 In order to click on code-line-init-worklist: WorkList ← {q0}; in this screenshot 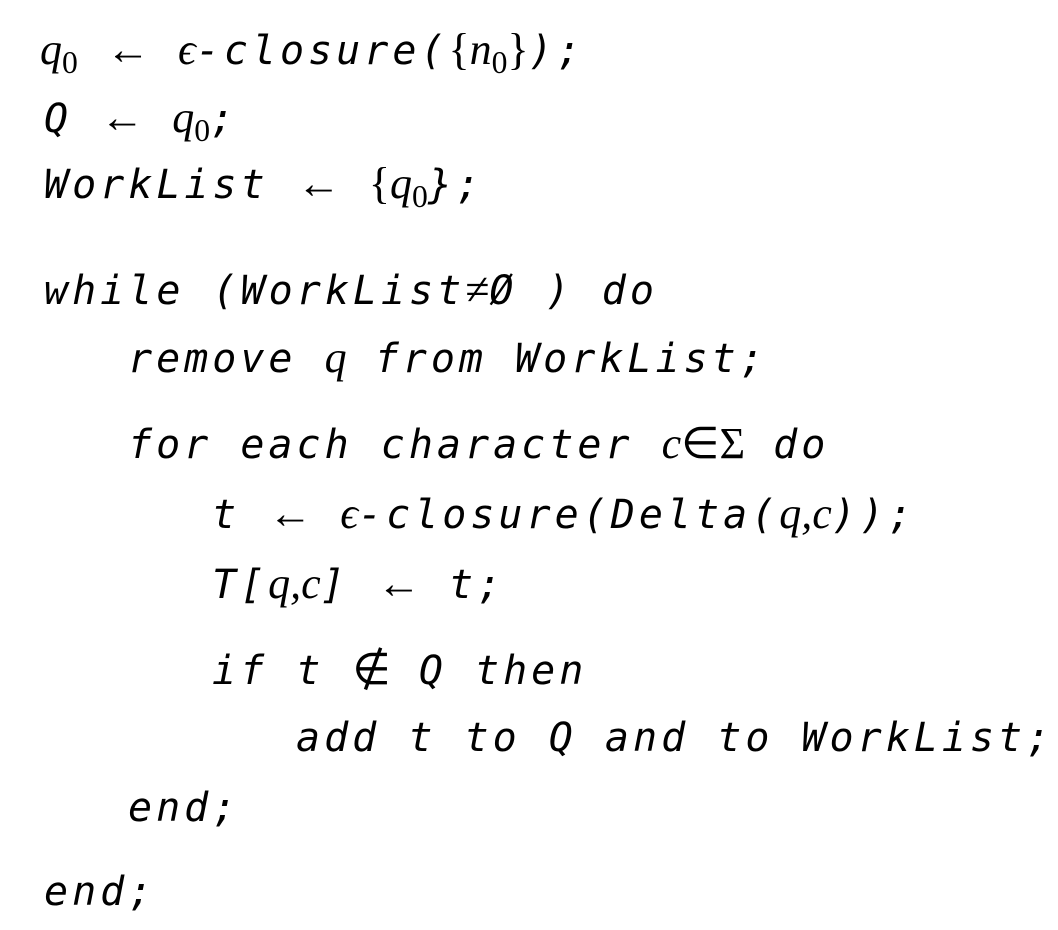, I will do `click(264, 187)`.